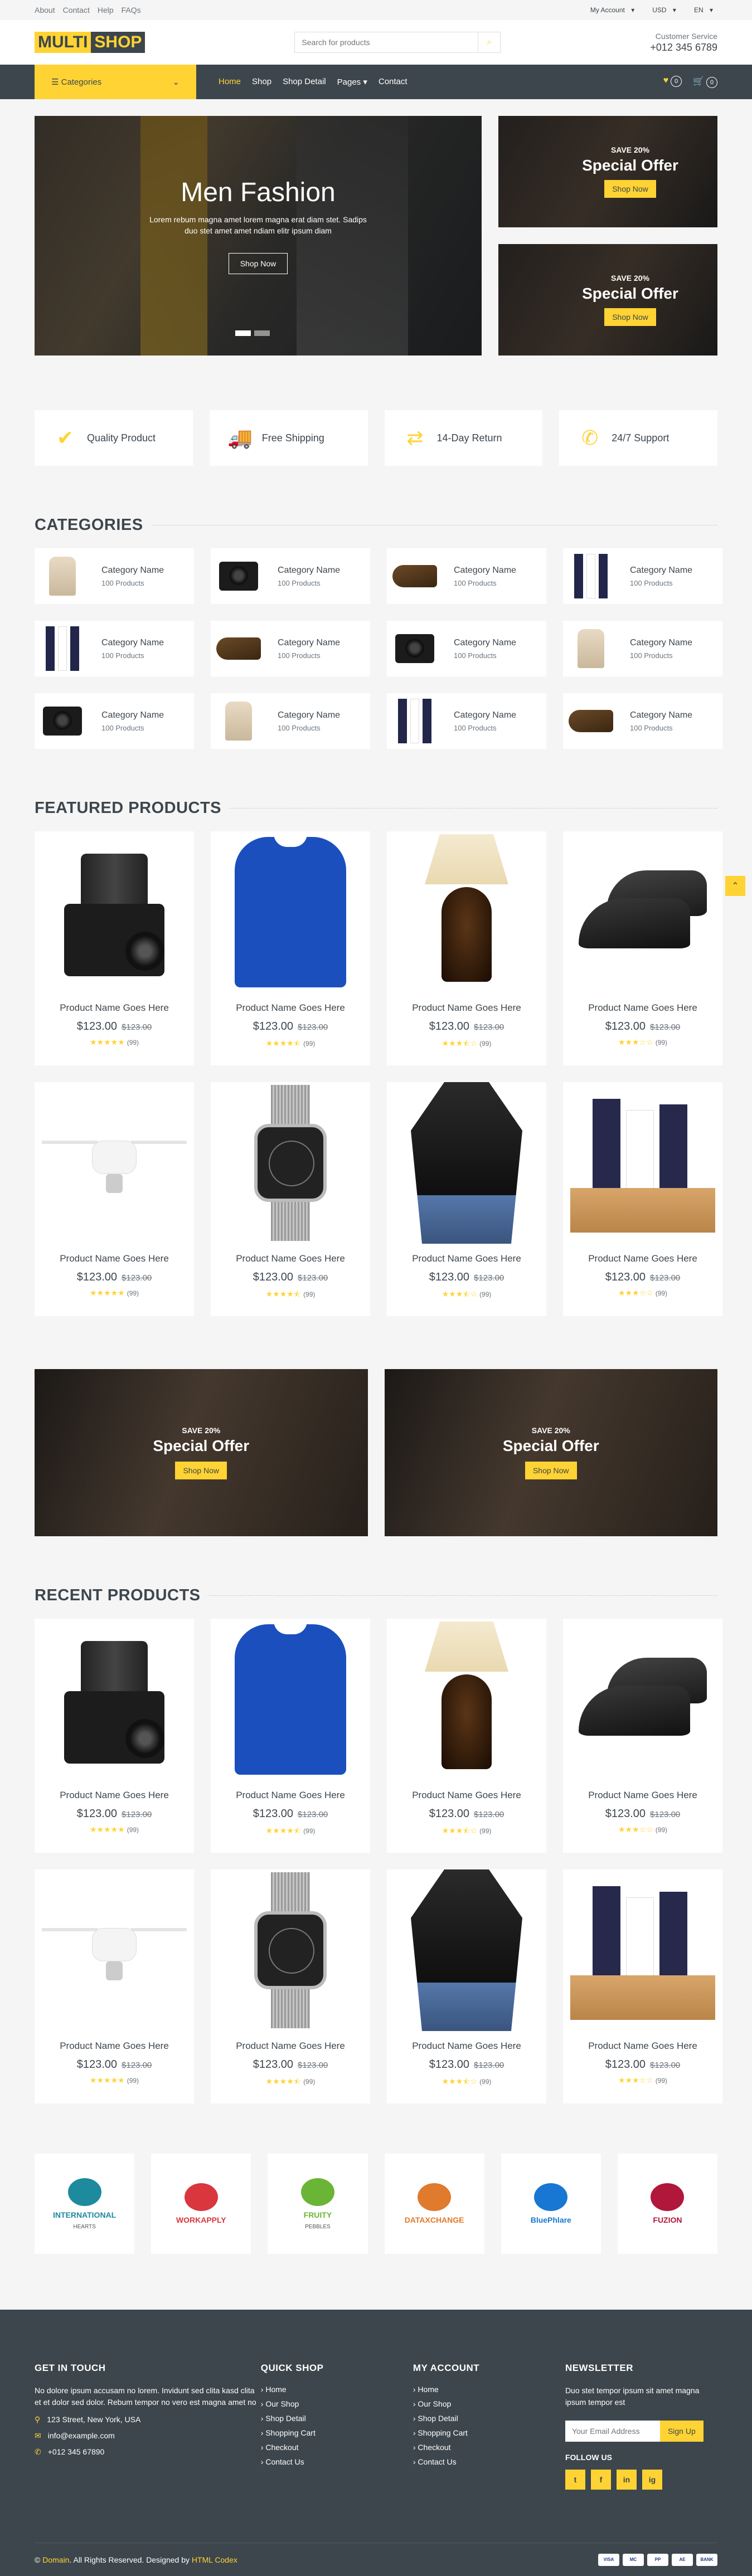 The height and width of the screenshot is (2576, 752). I want to click on topbar-link-contact: Contact, so click(76, 10).